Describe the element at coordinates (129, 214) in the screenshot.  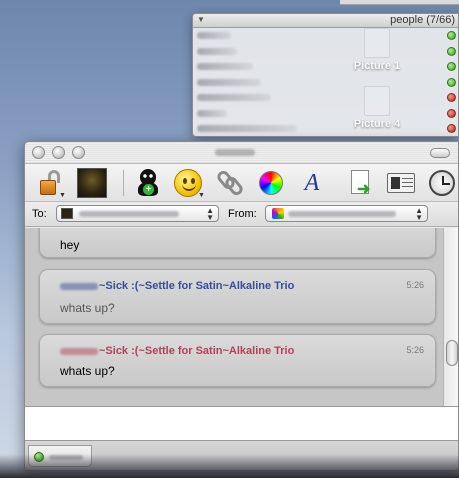
I see `to-name-redacted` at that location.